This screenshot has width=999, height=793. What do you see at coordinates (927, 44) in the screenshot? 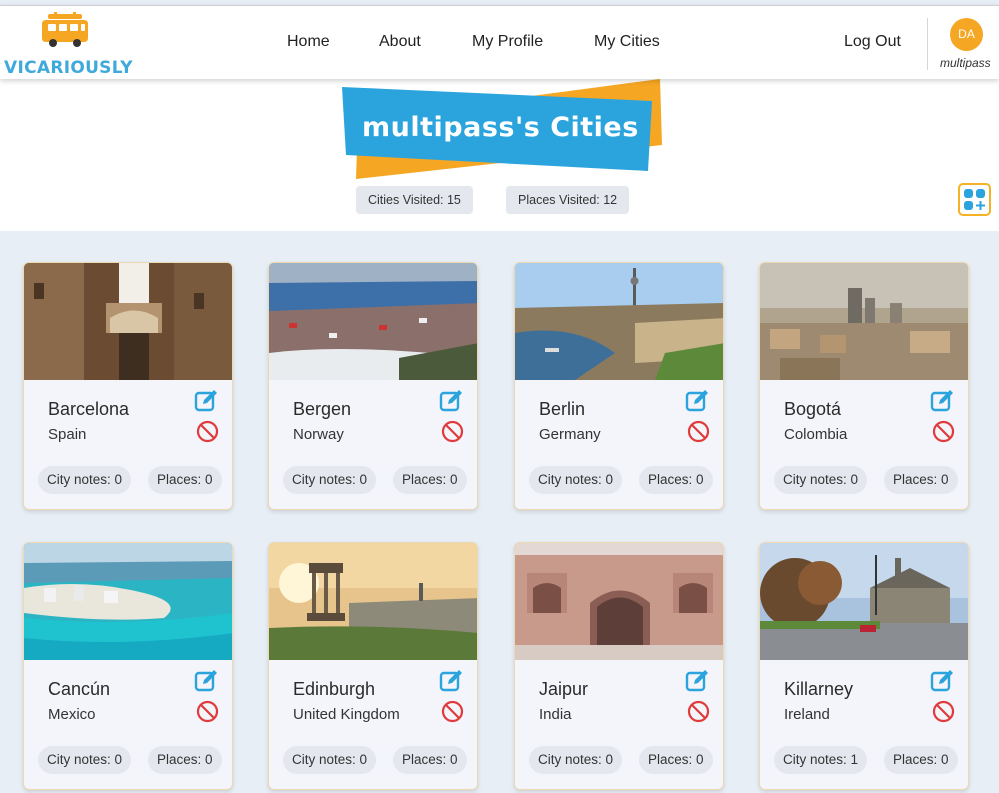
I see `nav-divider` at bounding box center [927, 44].